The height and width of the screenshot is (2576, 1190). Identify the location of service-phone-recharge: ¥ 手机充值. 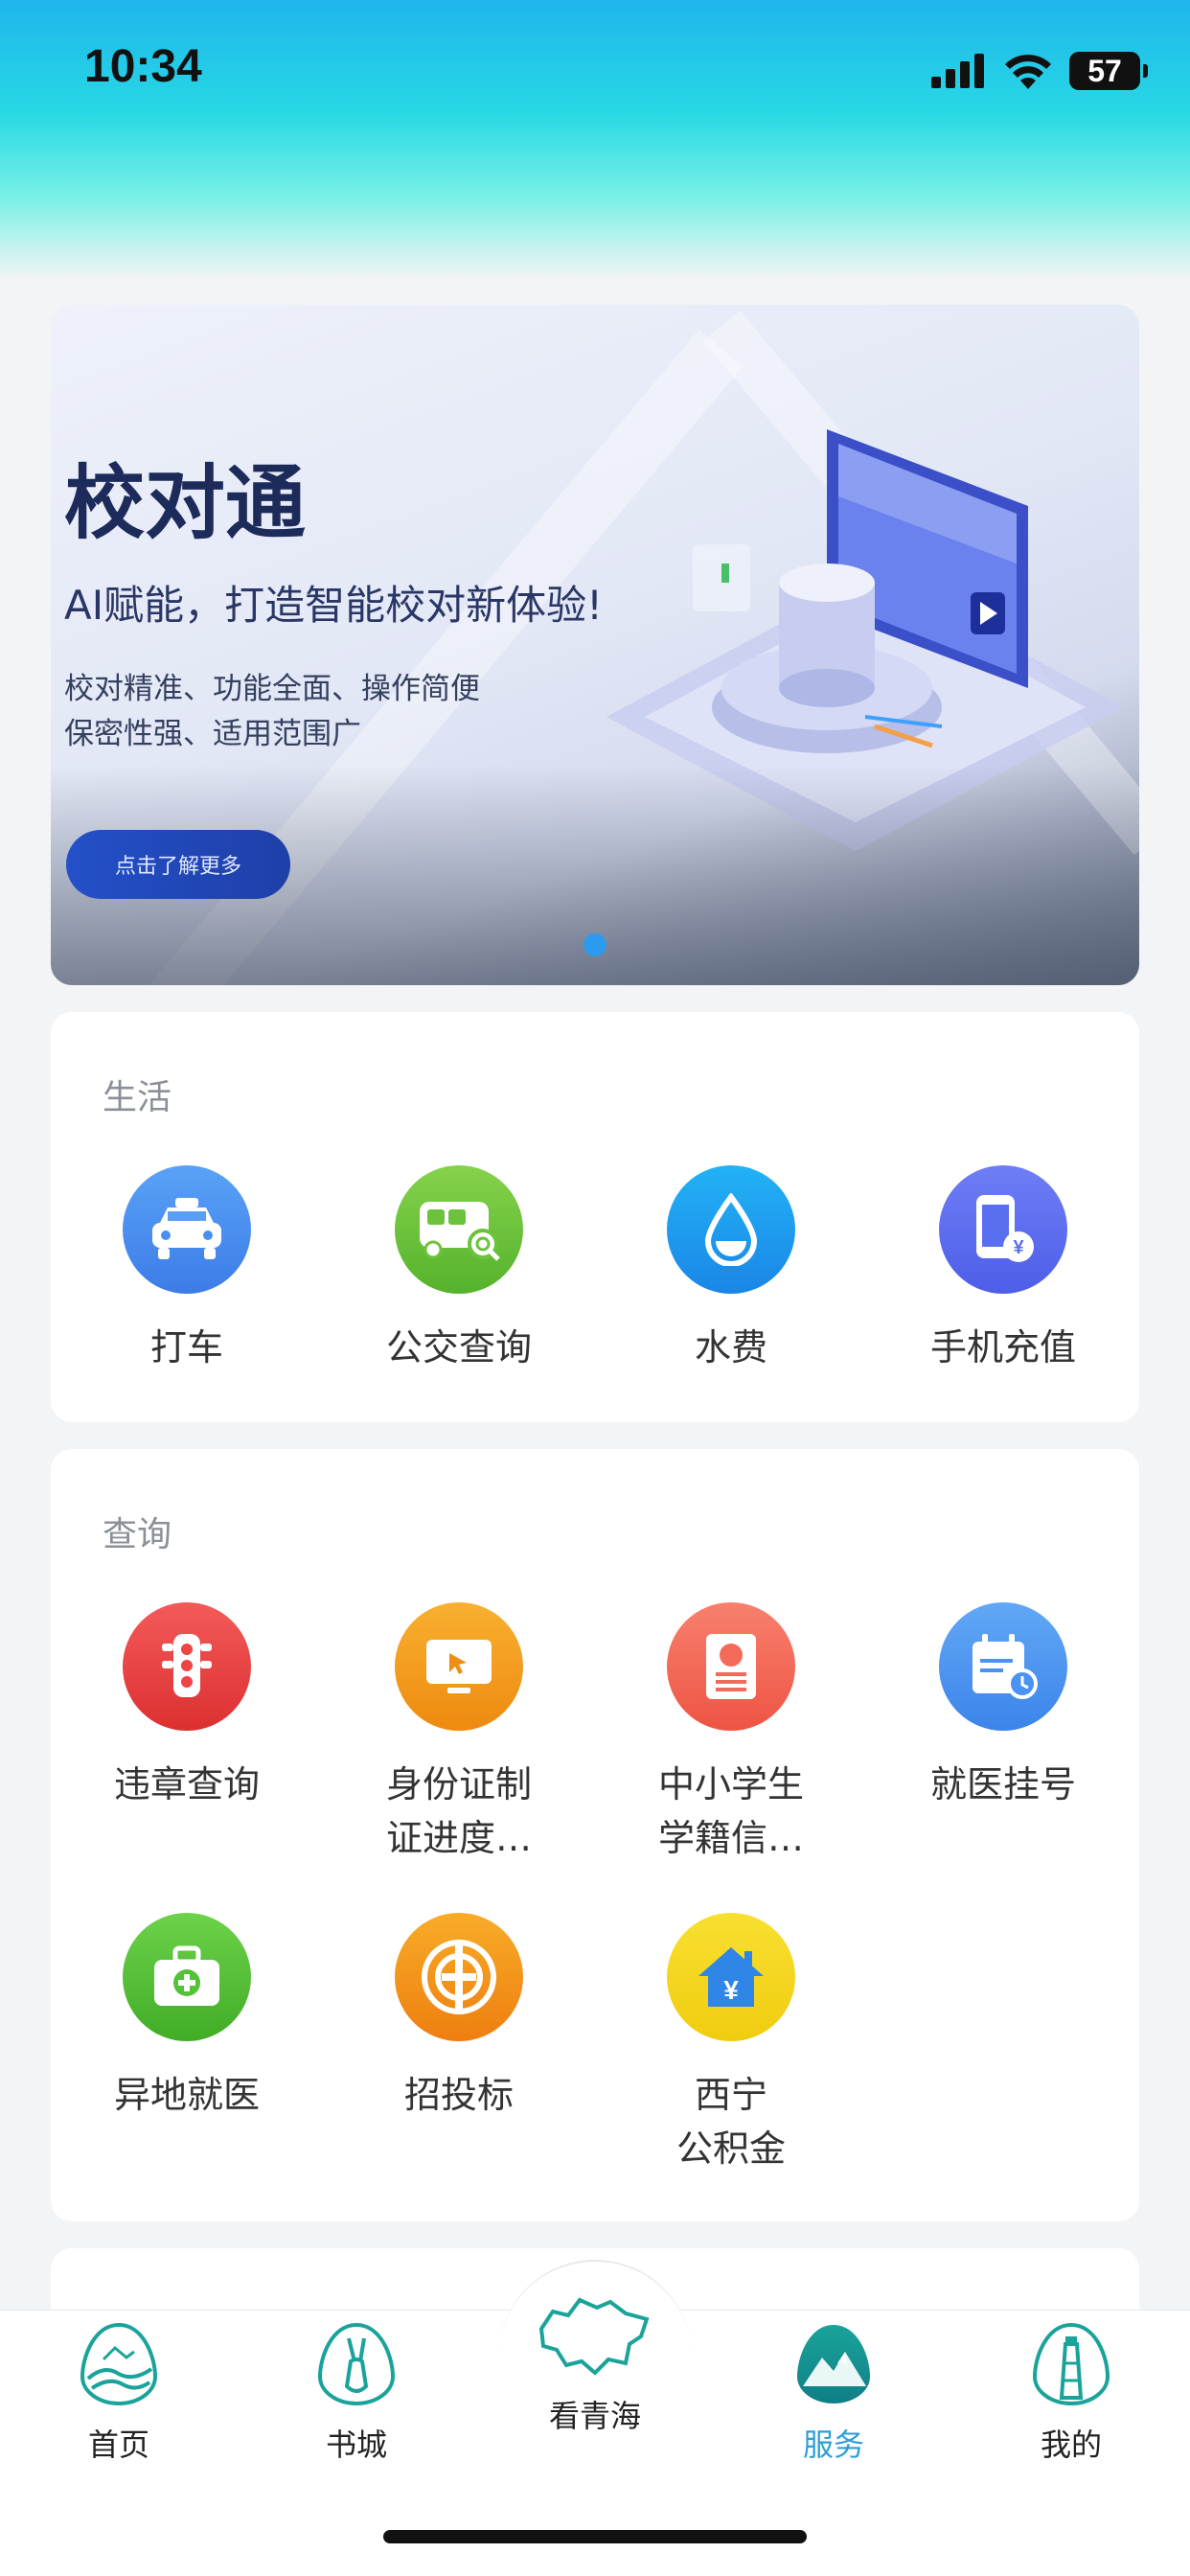
(1003, 1269).